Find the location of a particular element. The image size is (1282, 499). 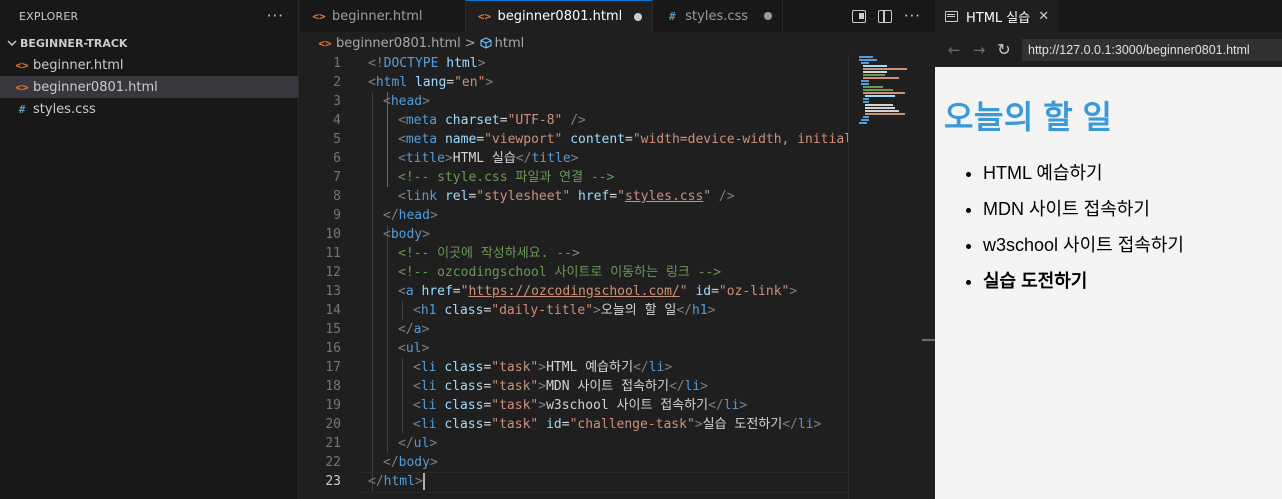

css-file-link: styles.css is located at coordinates (664, 196).